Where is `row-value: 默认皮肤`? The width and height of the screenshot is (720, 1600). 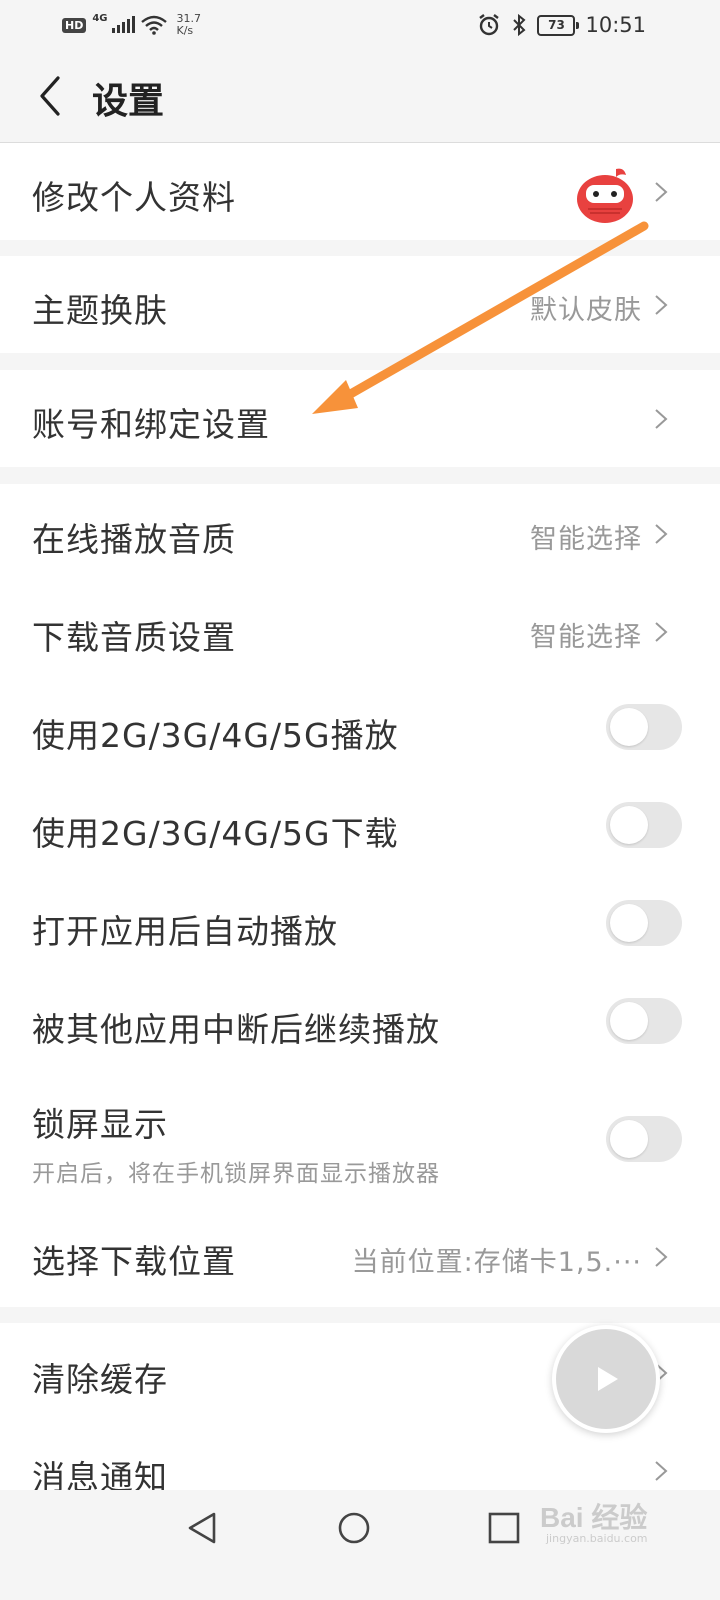 row-value: 默认皮肤 is located at coordinates (586, 310).